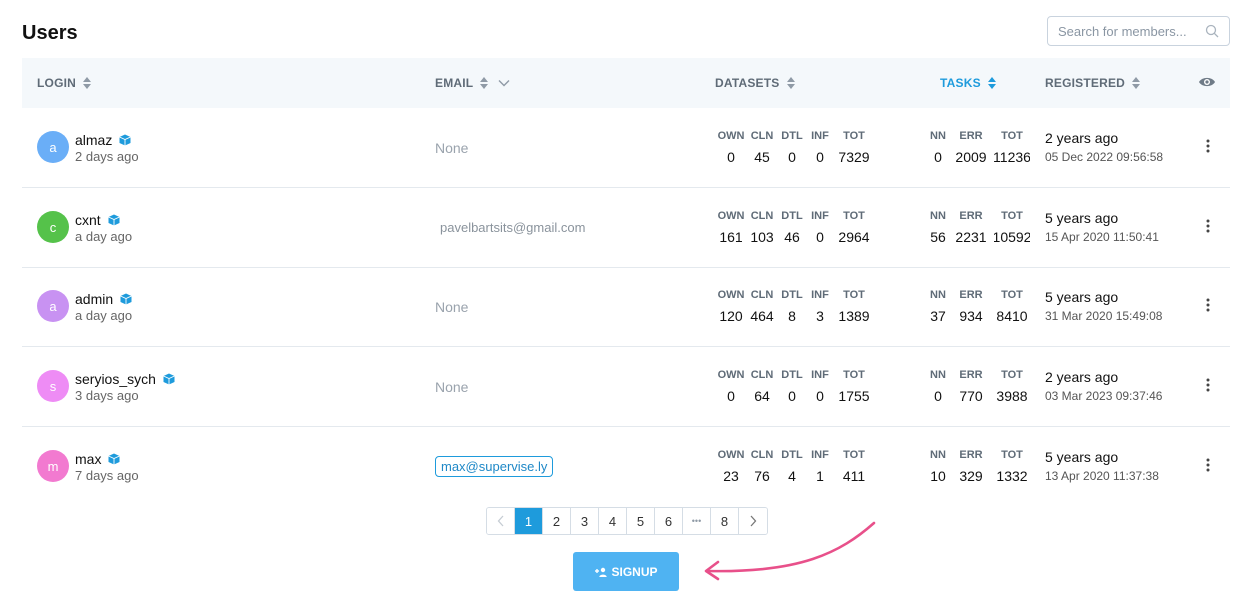  What do you see at coordinates (115, 379) in the screenshot?
I see `user-login-text: seryios_sych` at bounding box center [115, 379].